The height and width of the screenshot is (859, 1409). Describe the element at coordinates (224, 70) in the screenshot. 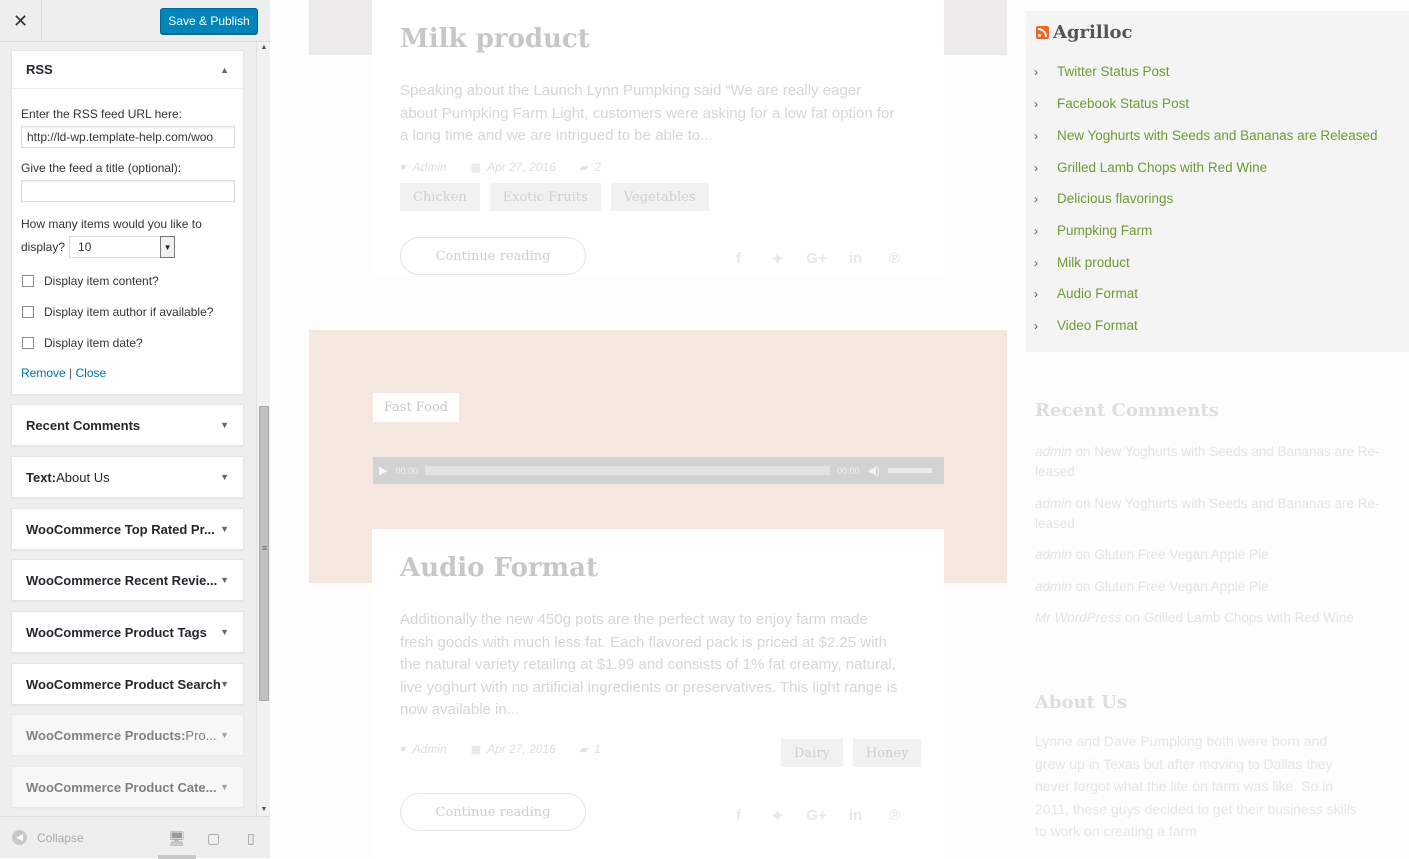

I see `collapse-arrow-icon: ▲` at that location.